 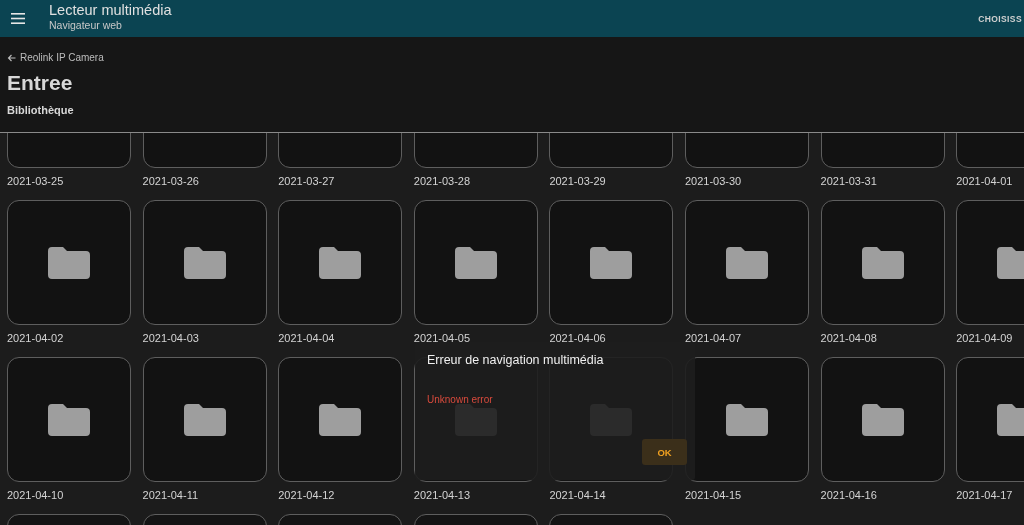 I want to click on page-title: Entree, so click(x=40, y=83).